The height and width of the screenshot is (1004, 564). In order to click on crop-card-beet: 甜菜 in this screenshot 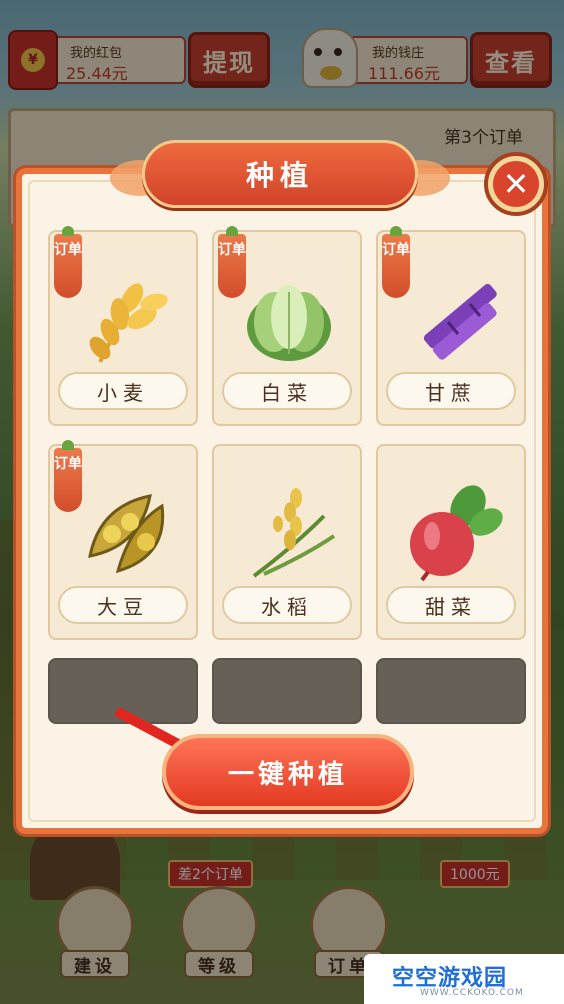, I will do `click(451, 542)`.